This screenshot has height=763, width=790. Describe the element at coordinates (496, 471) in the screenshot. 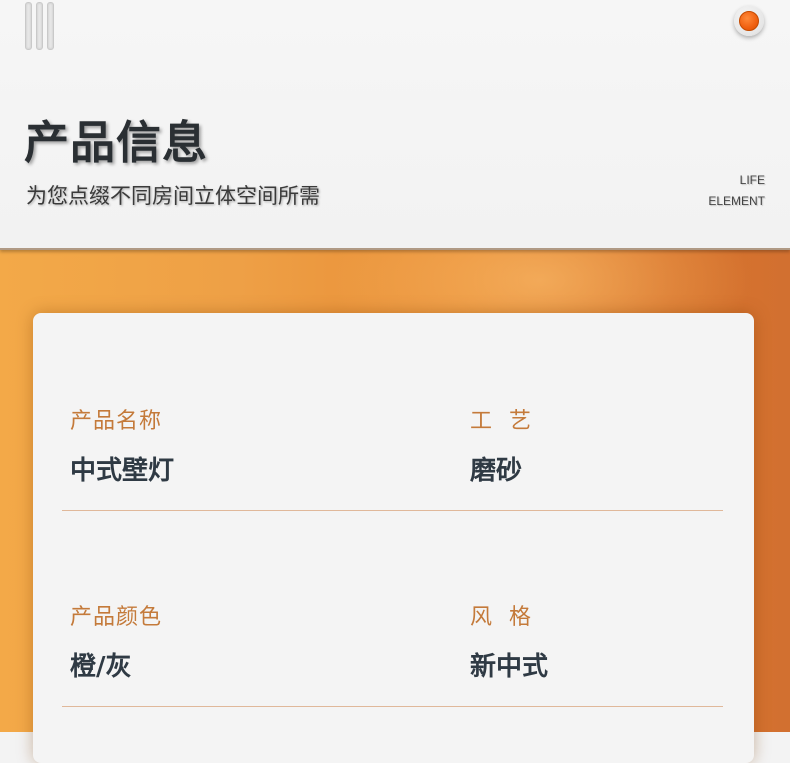

I see `craft-value: 磨砂` at that location.